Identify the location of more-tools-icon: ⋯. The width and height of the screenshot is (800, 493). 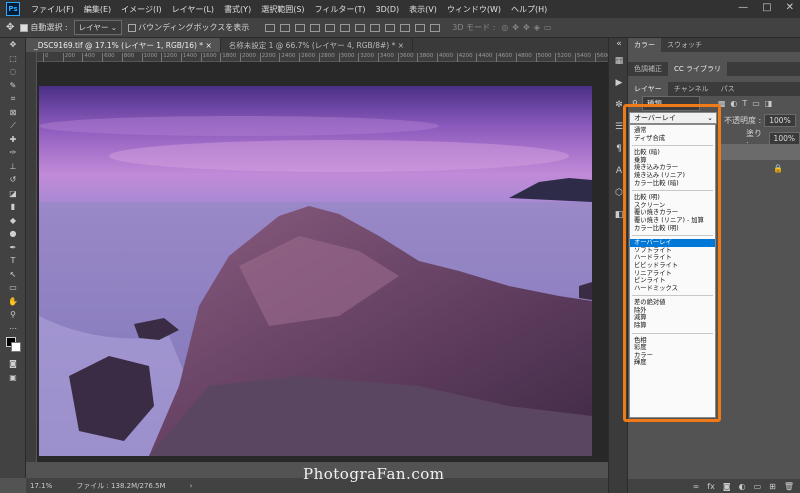
(13, 329).